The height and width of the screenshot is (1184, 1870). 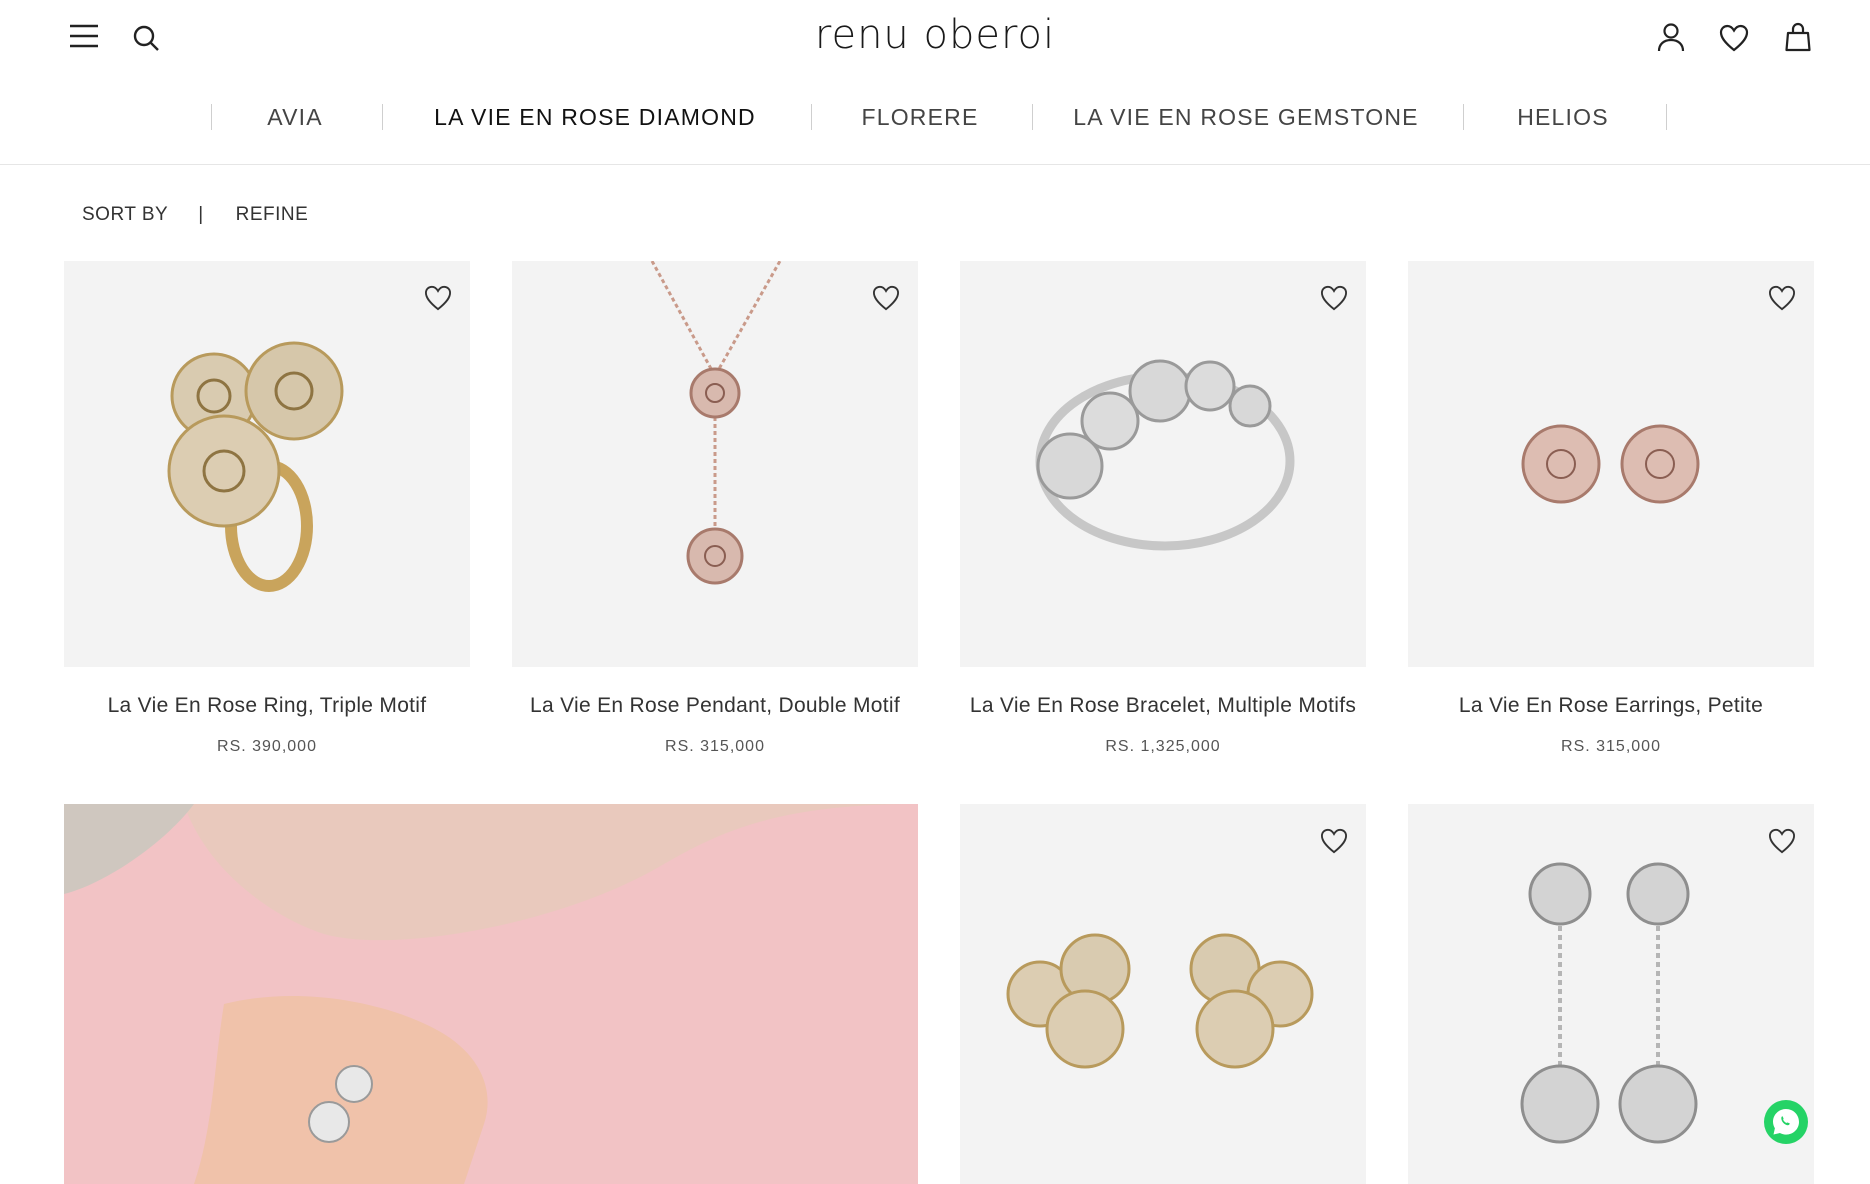 What do you see at coordinates (1163, 746) in the screenshot?
I see `product-price: RS. 1,325,000` at bounding box center [1163, 746].